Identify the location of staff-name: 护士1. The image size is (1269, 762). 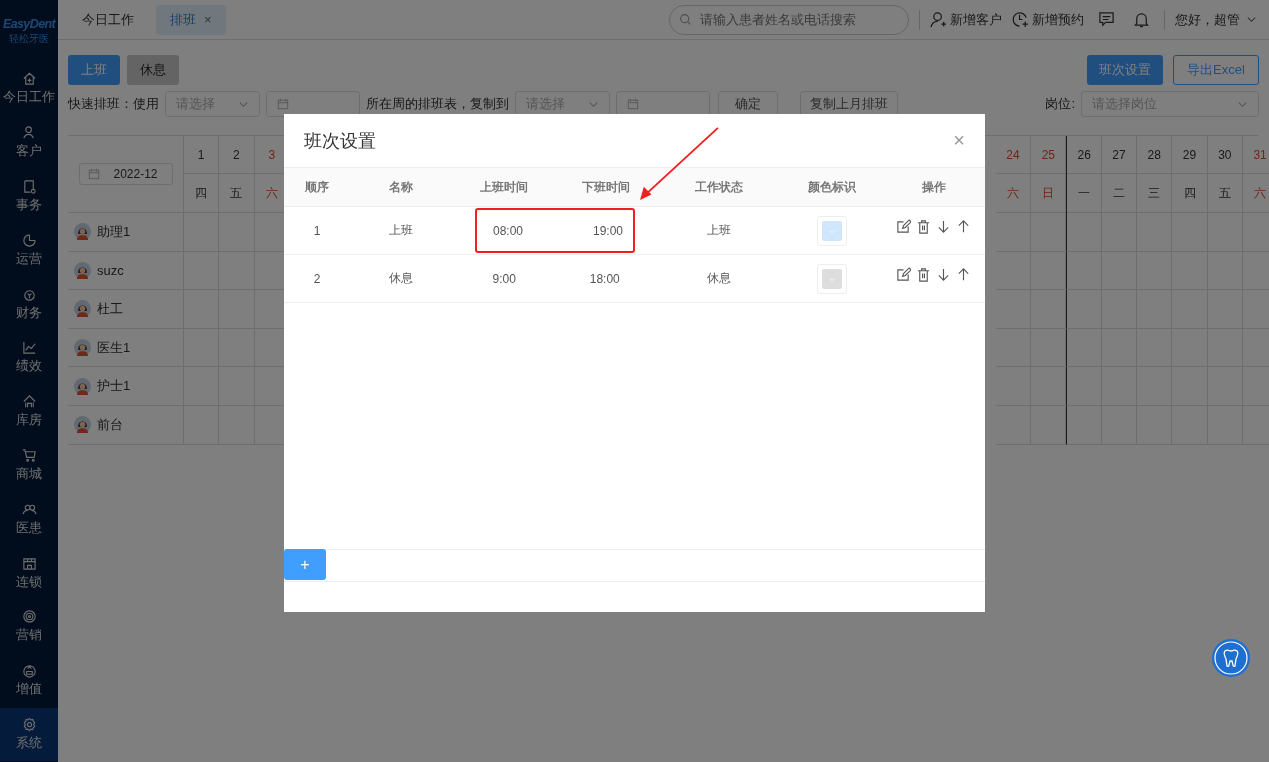
(114, 386).